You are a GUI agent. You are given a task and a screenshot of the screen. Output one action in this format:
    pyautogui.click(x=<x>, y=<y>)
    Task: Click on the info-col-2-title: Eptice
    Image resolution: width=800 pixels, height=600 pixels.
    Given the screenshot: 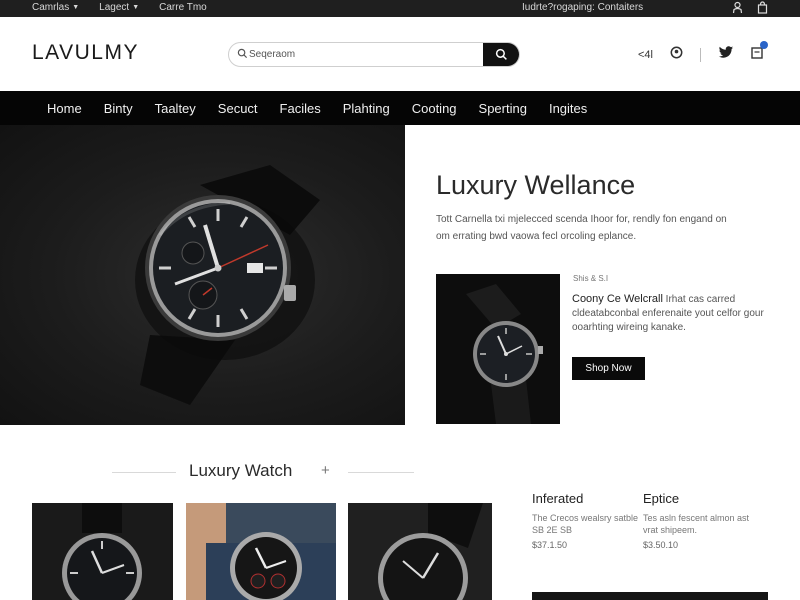 What is the action you would take?
    pyautogui.click(x=661, y=498)
    